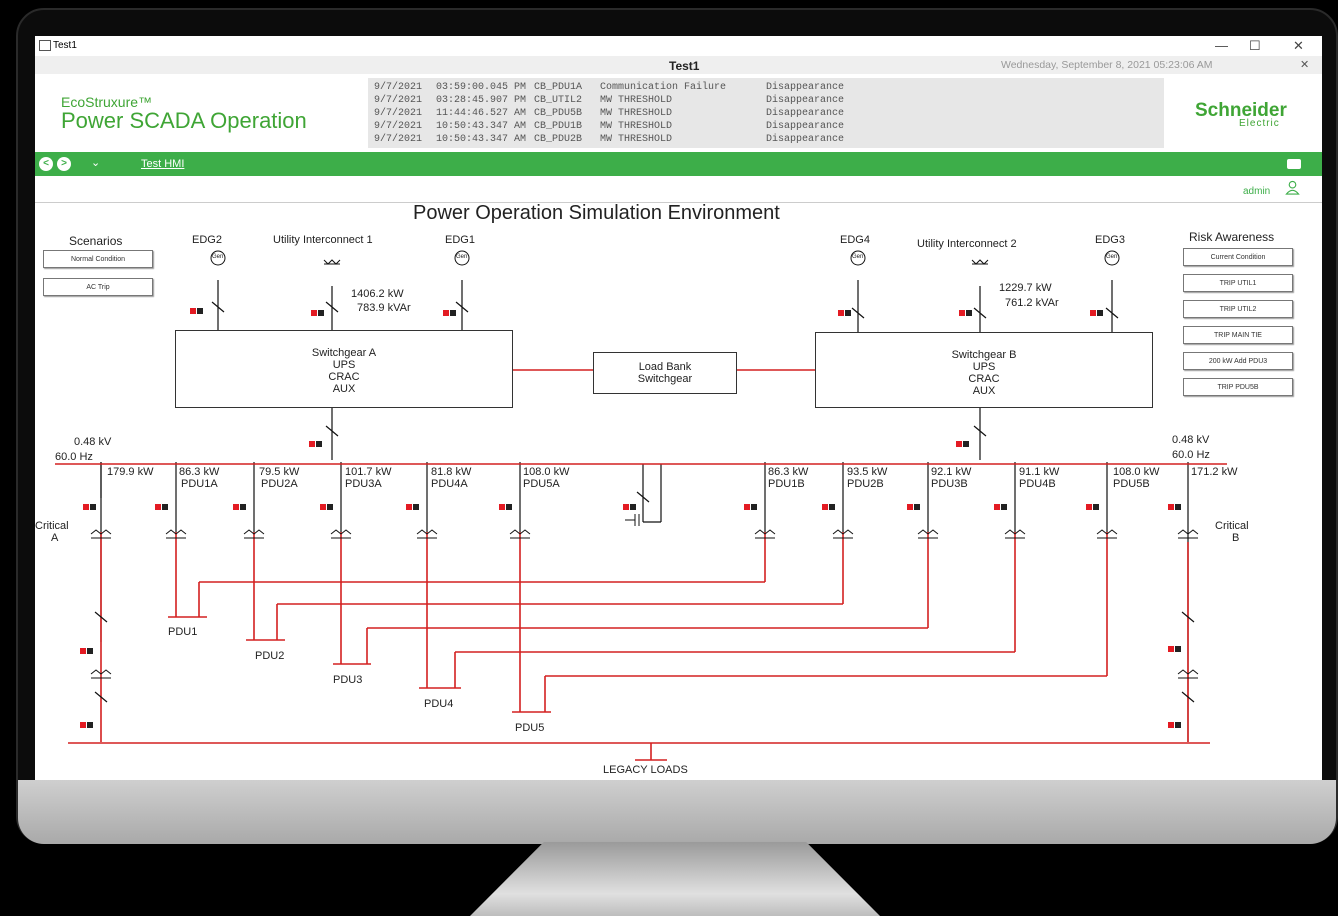 This screenshot has height=916, width=1338. What do you see at coordinates (678, 45) in the screenshot?
I see `window-titlebar: Test1 — ☐ ✕` at bounding box center [678, 45].